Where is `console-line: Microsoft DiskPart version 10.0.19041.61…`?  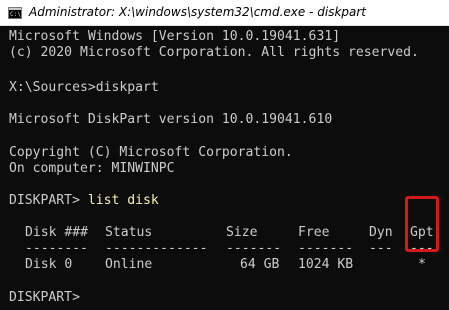
console-line: Microsoft DiskPart version 10.0.19041.61… is located at coordinates (171, 119).